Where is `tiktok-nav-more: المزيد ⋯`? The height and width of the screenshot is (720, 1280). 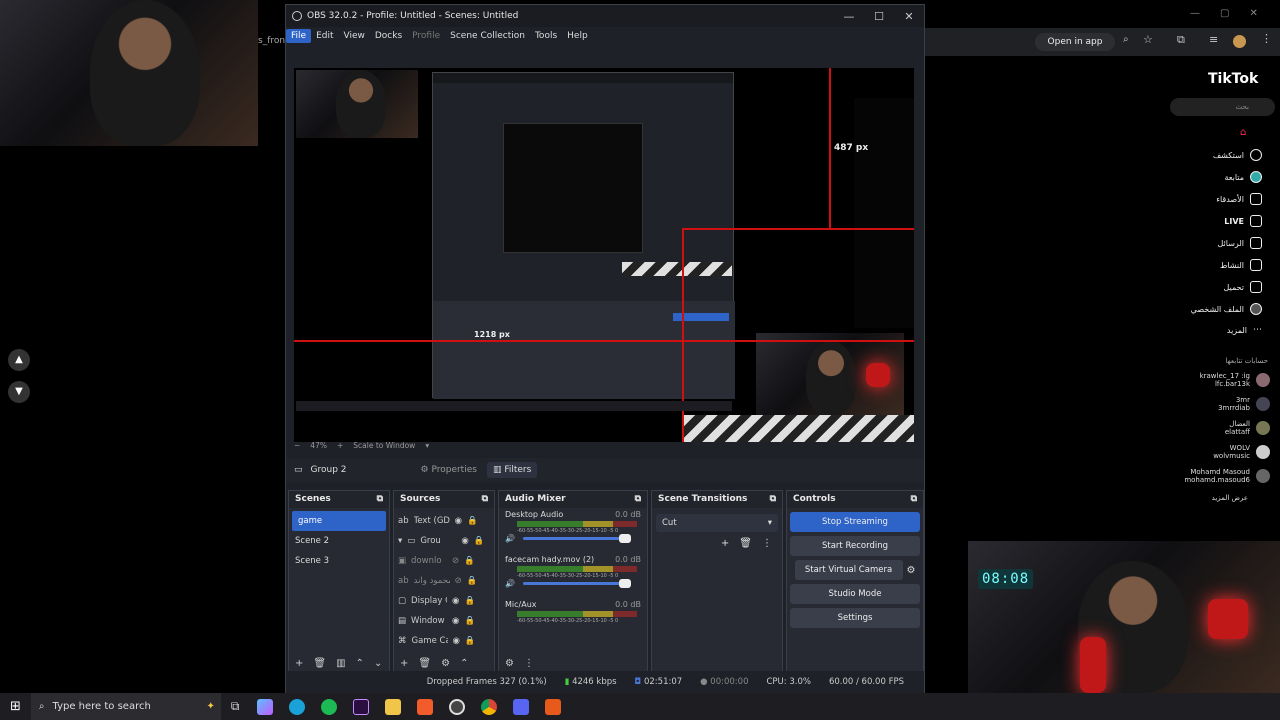
tiktok-nav-more: المزيد ⋯ is located at coordinates (1244, 330).